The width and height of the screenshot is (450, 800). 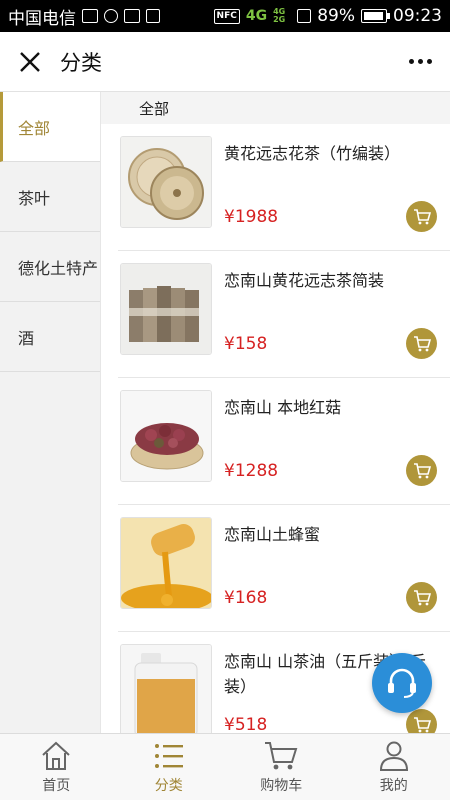 I want to click on sidebar-item-liquor: 酒, so click(x=50, y=337).